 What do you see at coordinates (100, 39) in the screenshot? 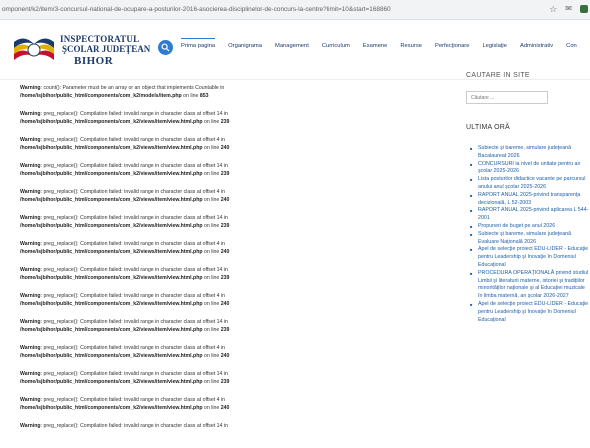
I see `logo-line-1: INSPECTORATUL` at bounding box center [100, 39].